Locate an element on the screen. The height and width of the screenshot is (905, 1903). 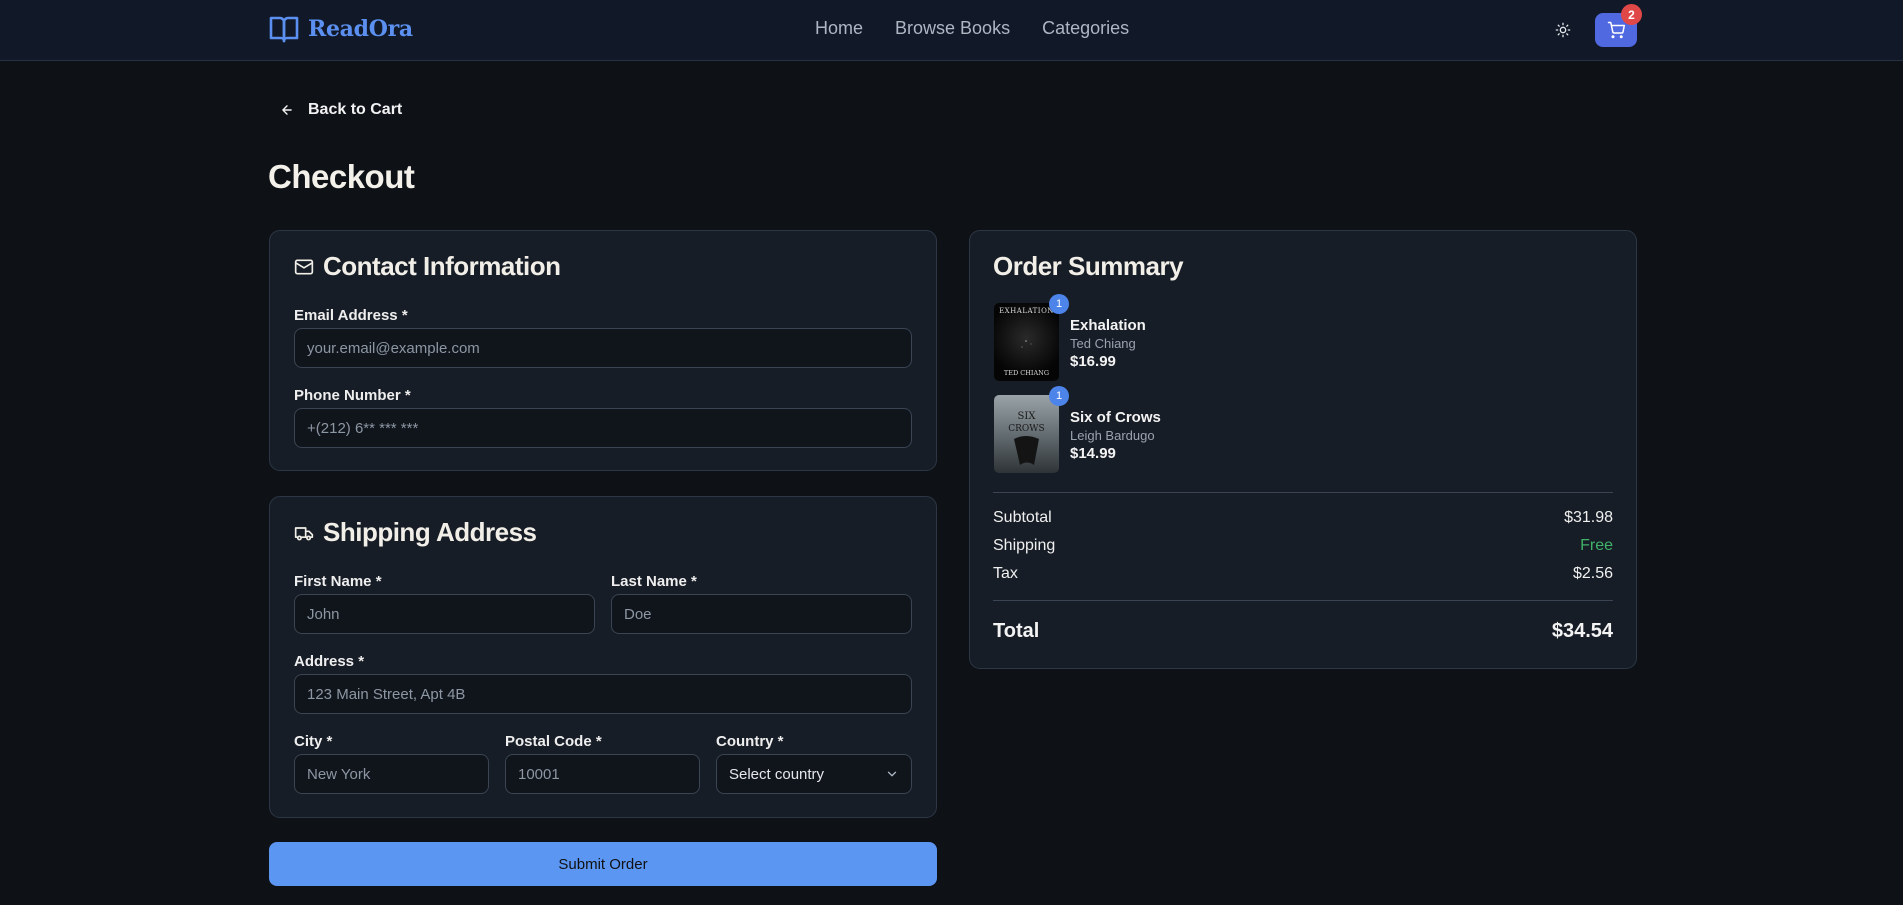
item-price: $14.99 is located at coordinates (1093, 453).